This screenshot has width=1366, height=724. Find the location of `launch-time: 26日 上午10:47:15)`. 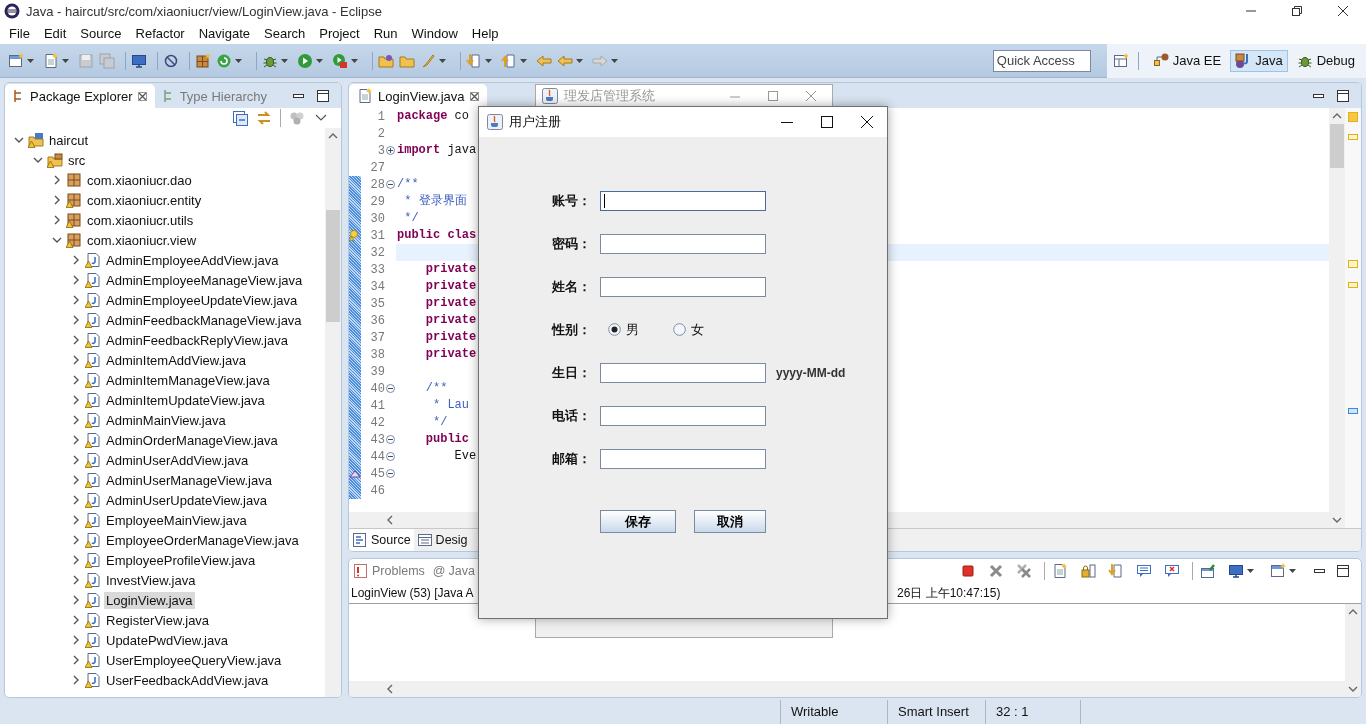

launch-time: 26日 上午10:47:15) is located at coordinates (949, 593).